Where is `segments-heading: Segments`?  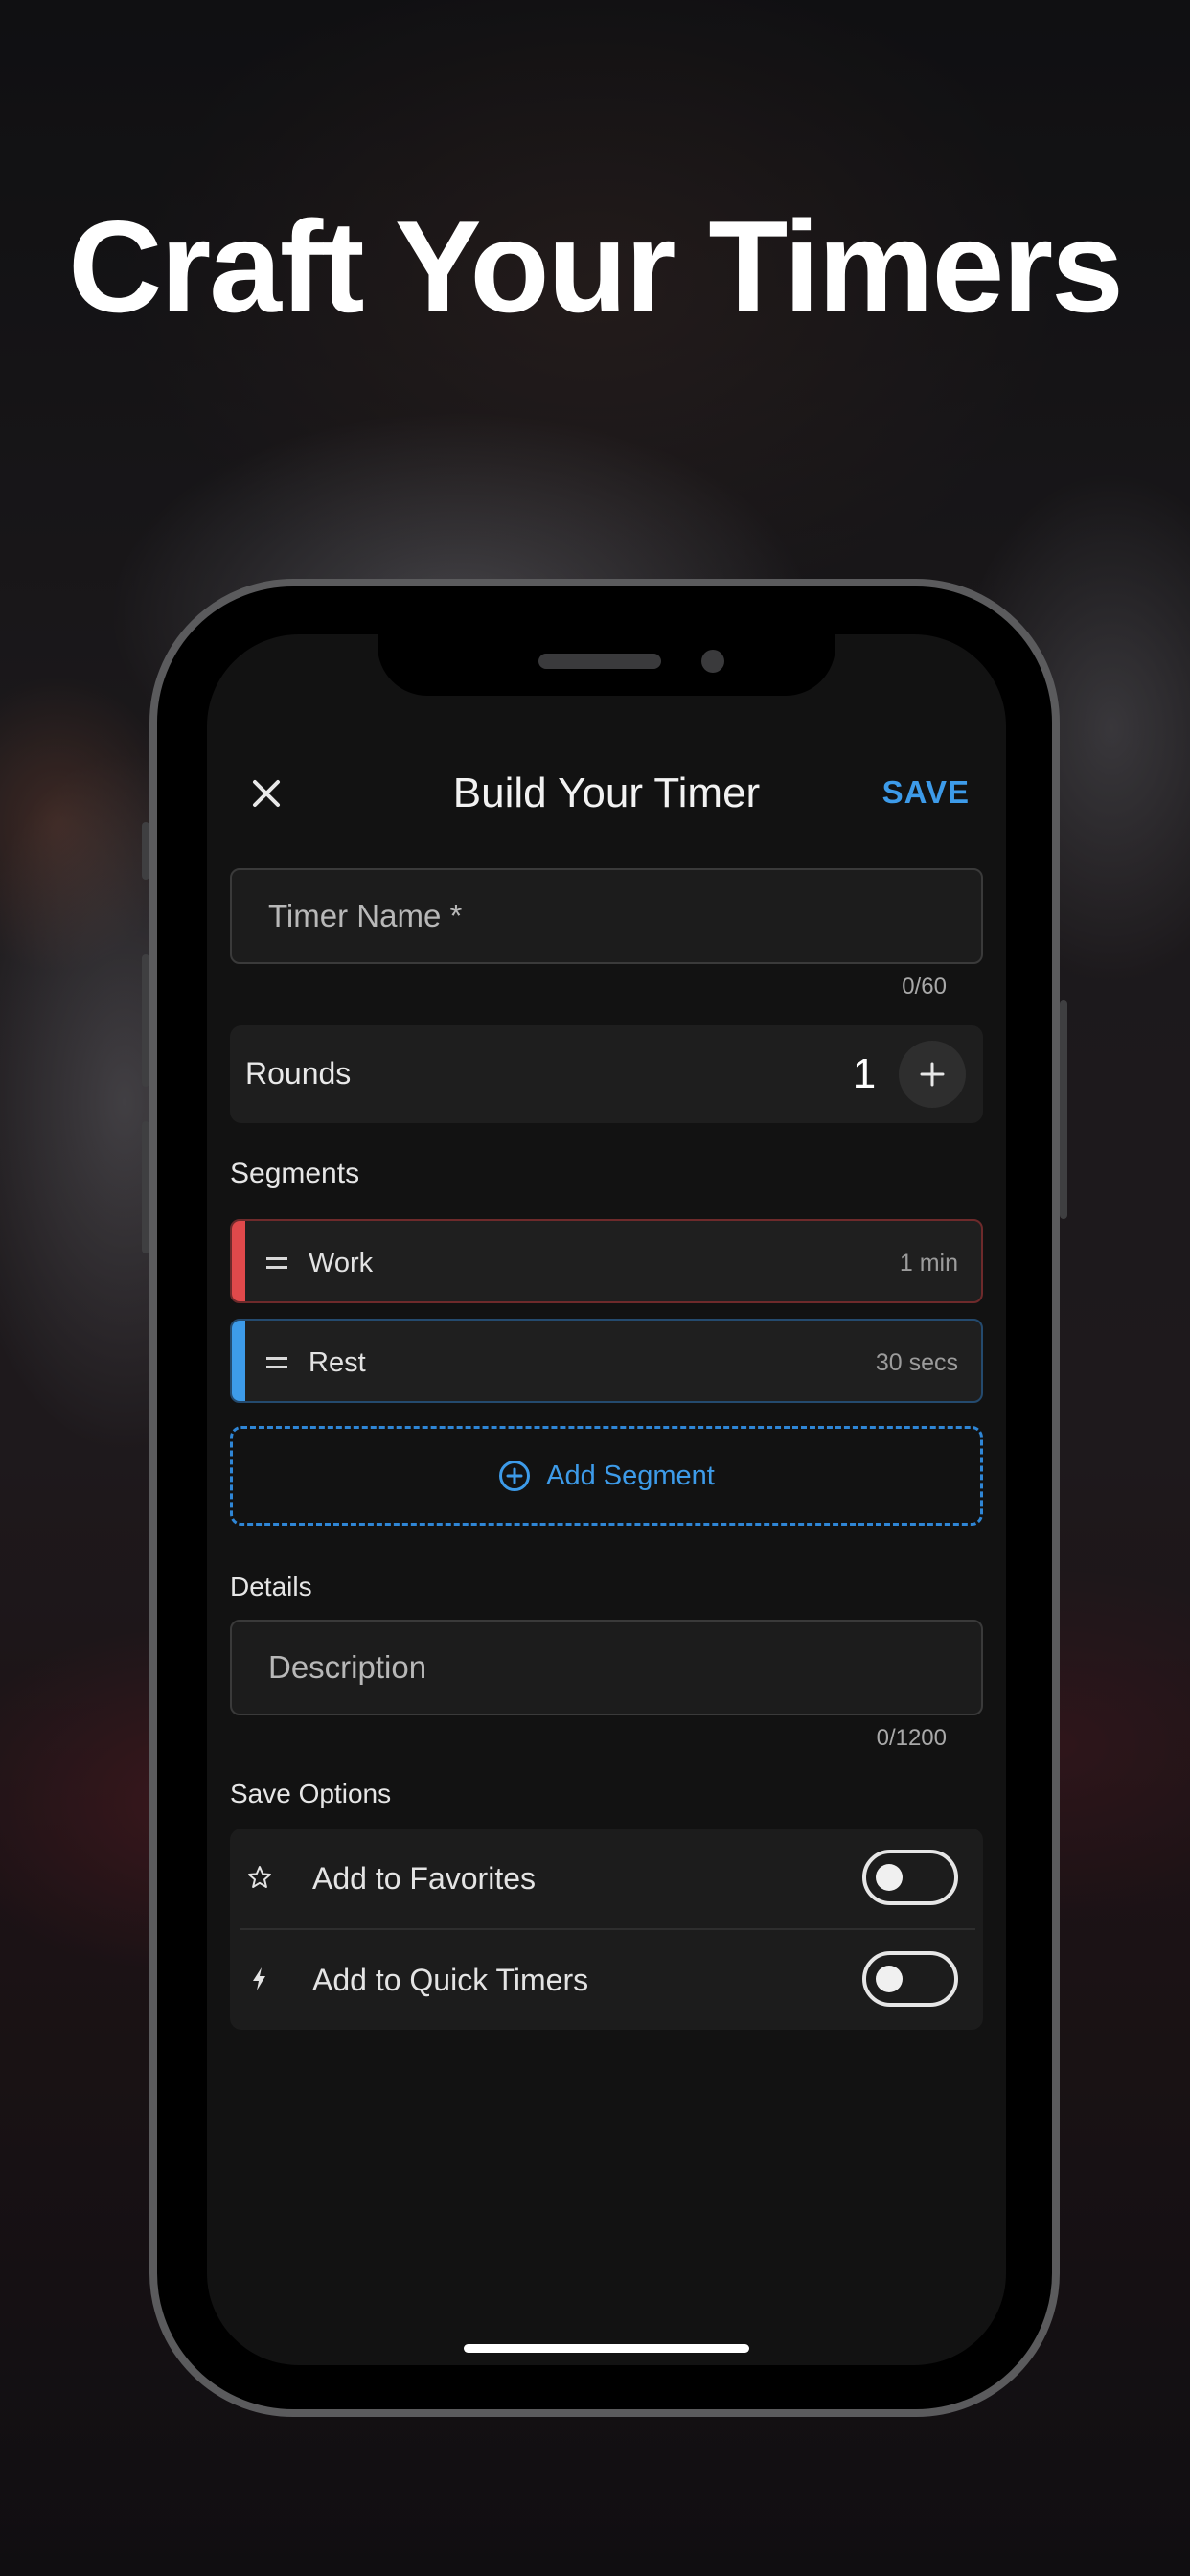 segments-heading: Segments is located at coordinates (295, 1173).